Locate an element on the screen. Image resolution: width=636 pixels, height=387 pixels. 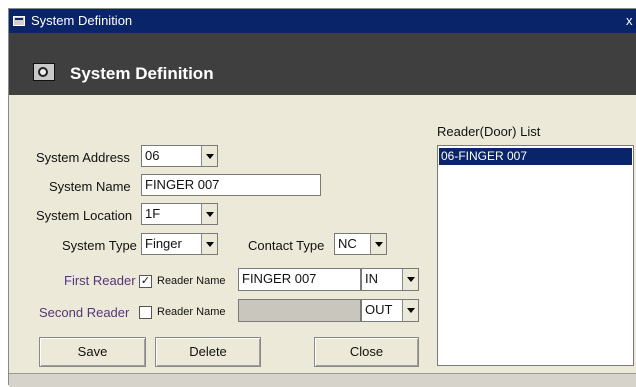
system-location-value: 1F is located at coordinates (153, 213).